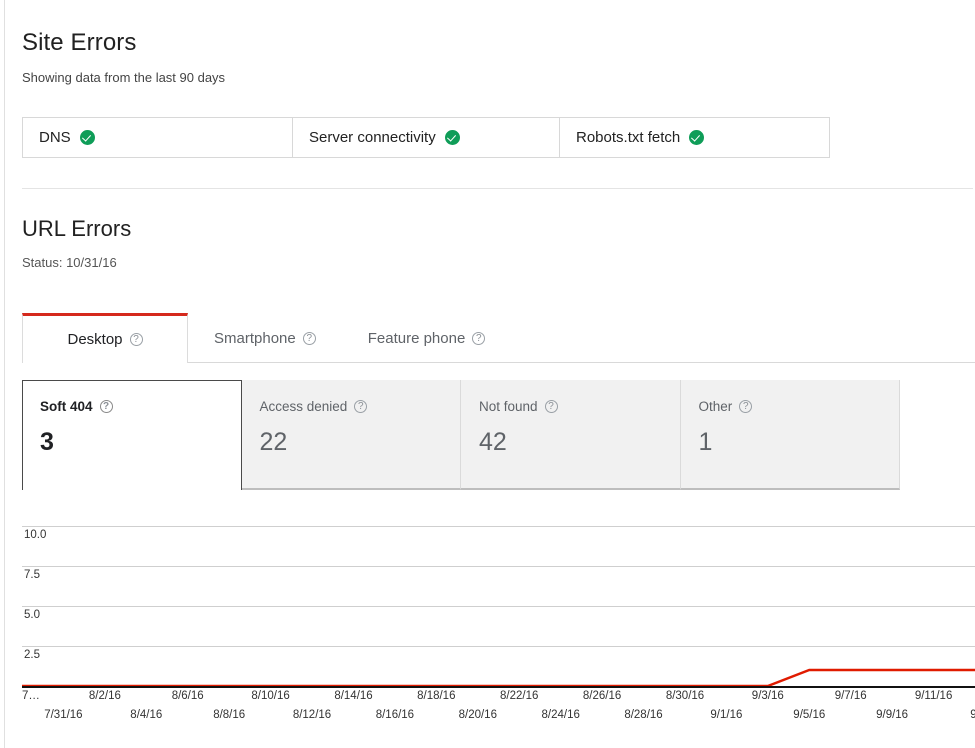 The image size is (975, 748). What do you see at coordinates (602, 696) in the screenshot?
I see `x-tick-label: 8/26/16` at bounding box center [602, 696].